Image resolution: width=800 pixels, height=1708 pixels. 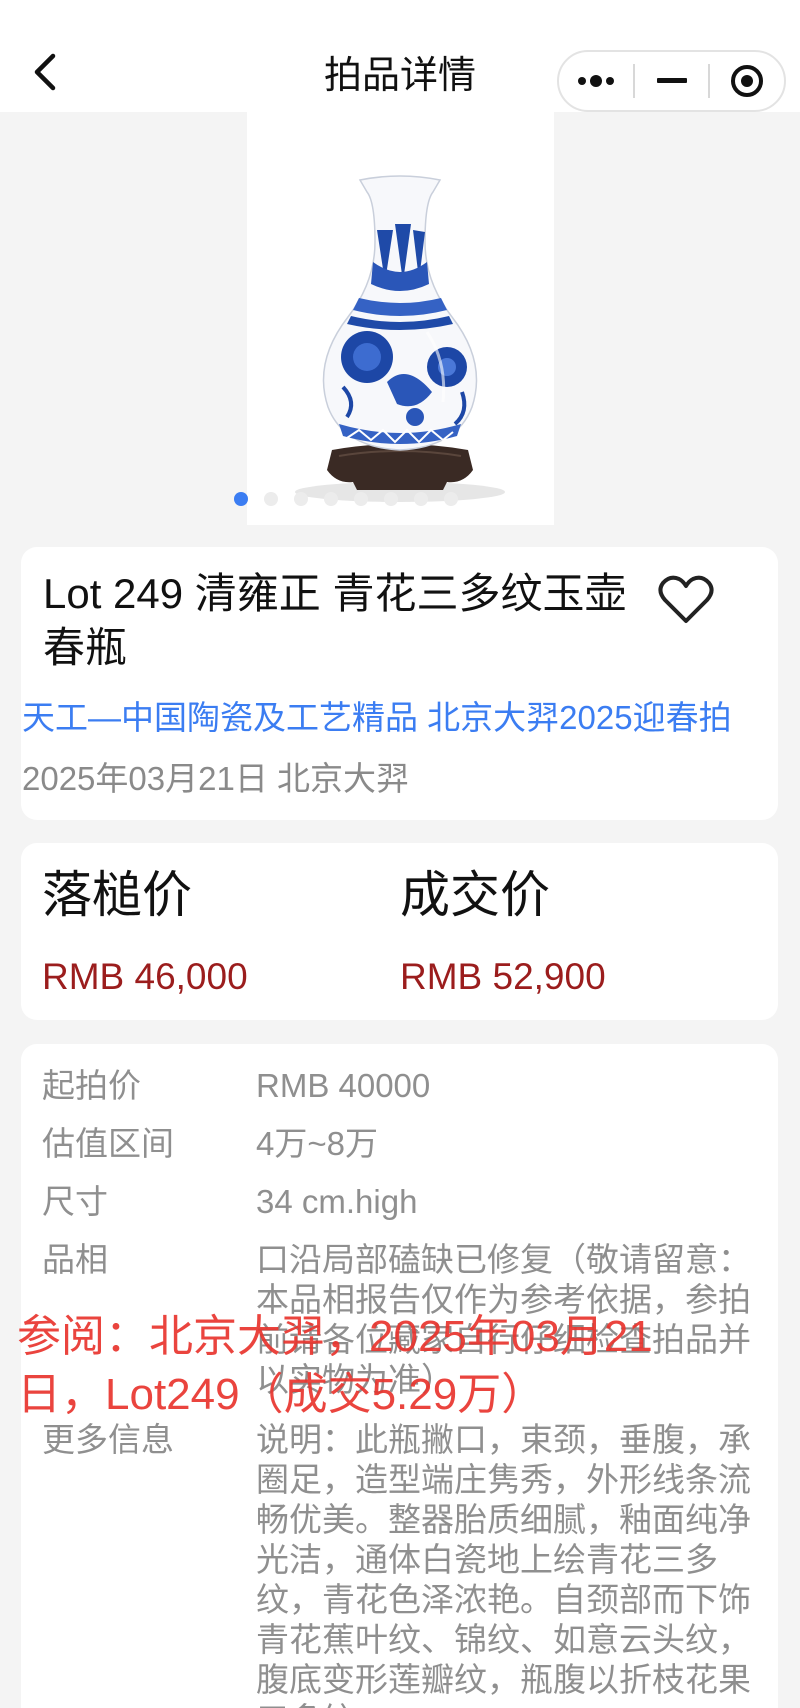 I want to click on final-price-value: RMB 52,900, so click(x=503, y=976).